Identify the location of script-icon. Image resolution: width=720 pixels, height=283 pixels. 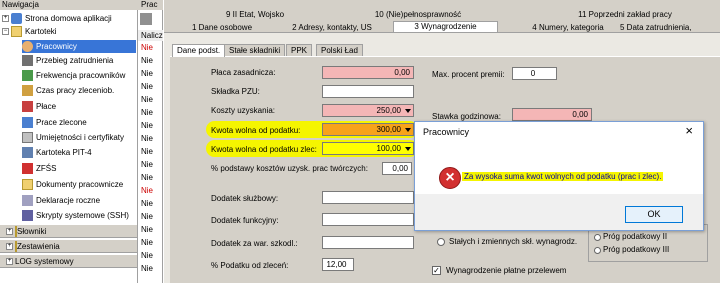
(27, 216).